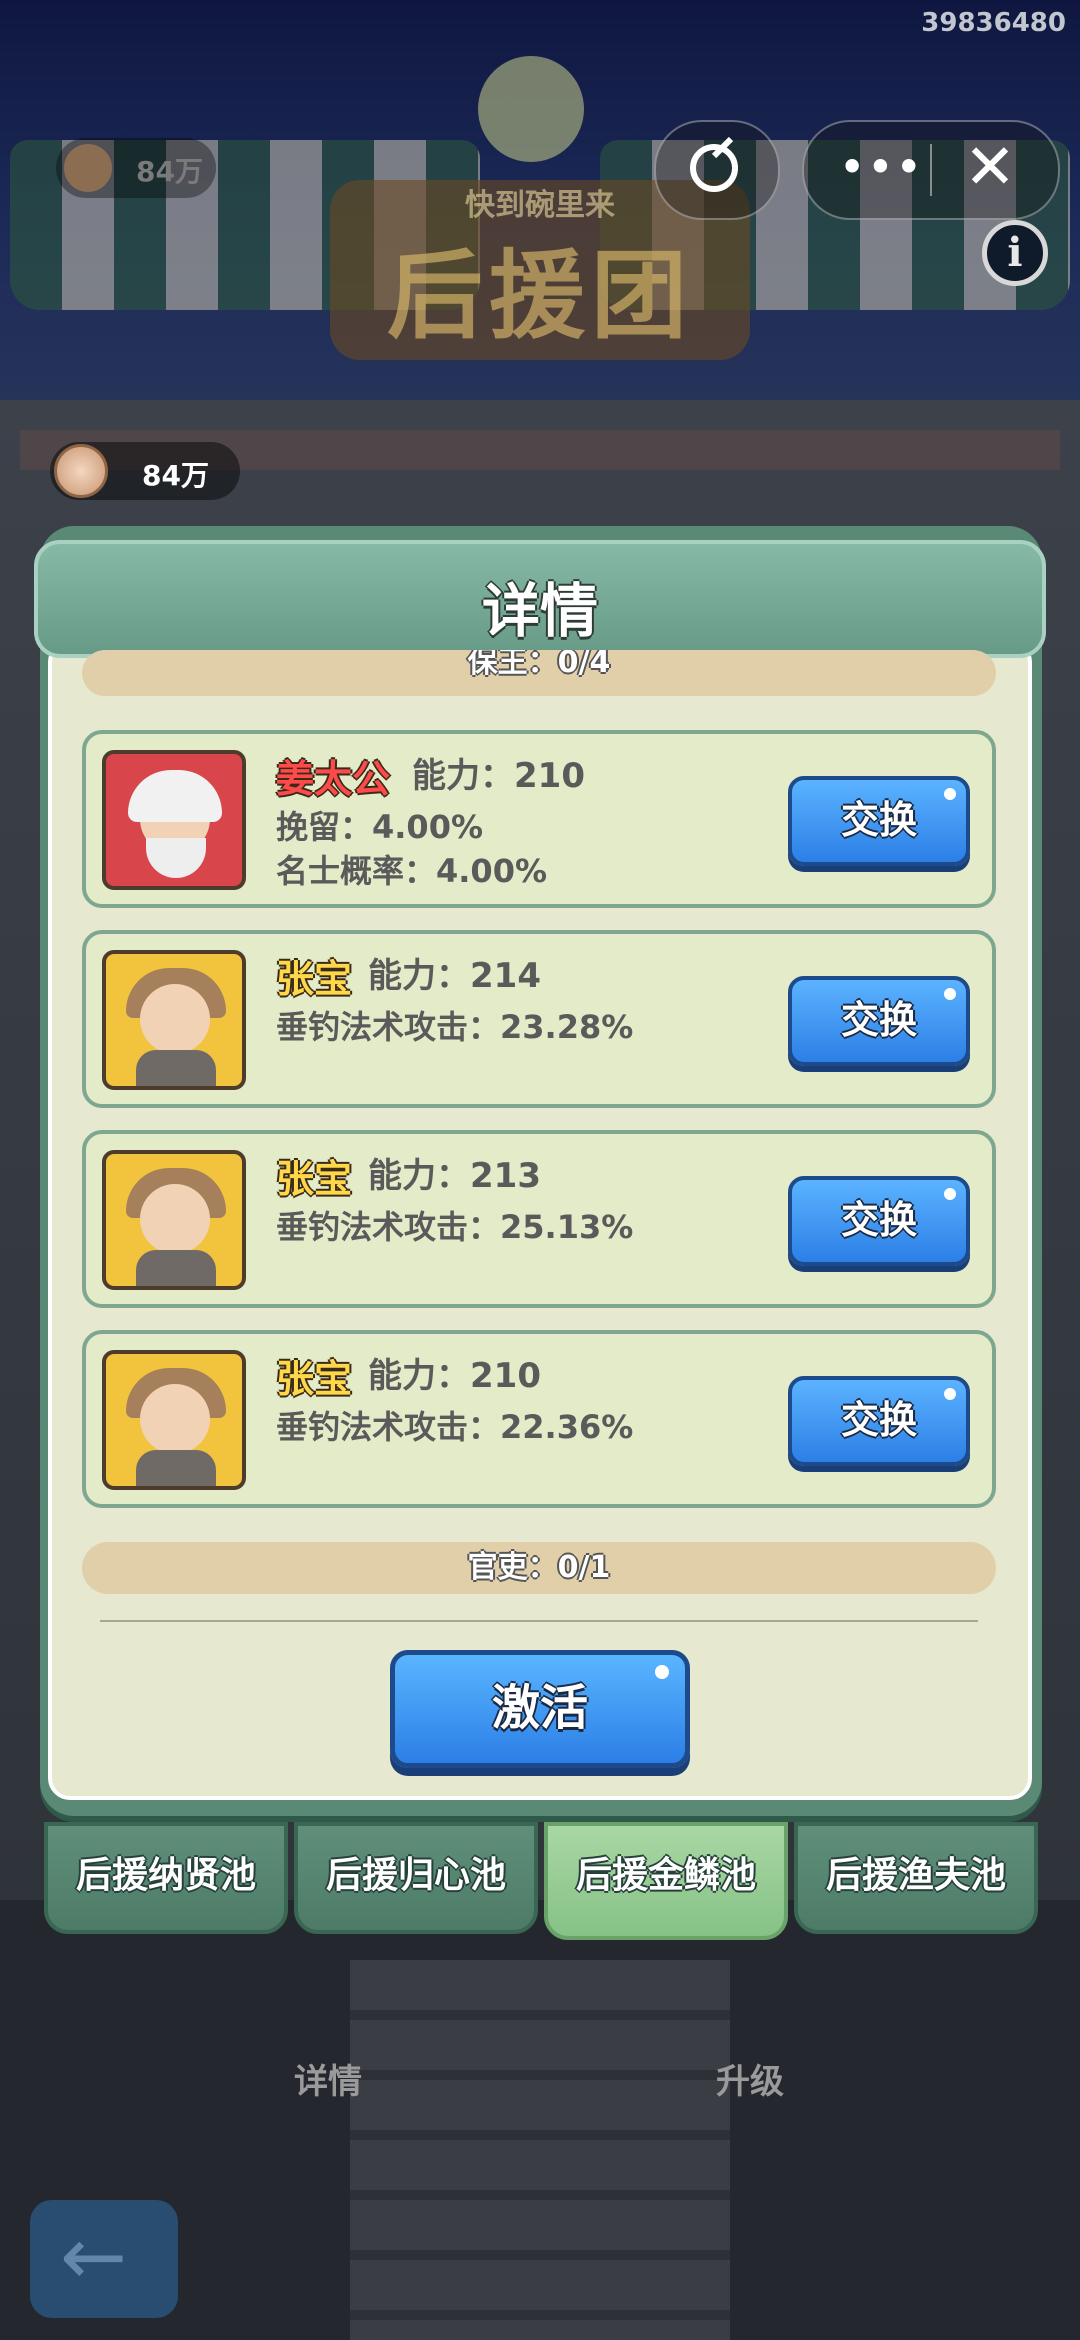 The image size is (1080, 2340). Describe the element at coordinates (531, 109) in the screenshot. I see `moon` at that location.